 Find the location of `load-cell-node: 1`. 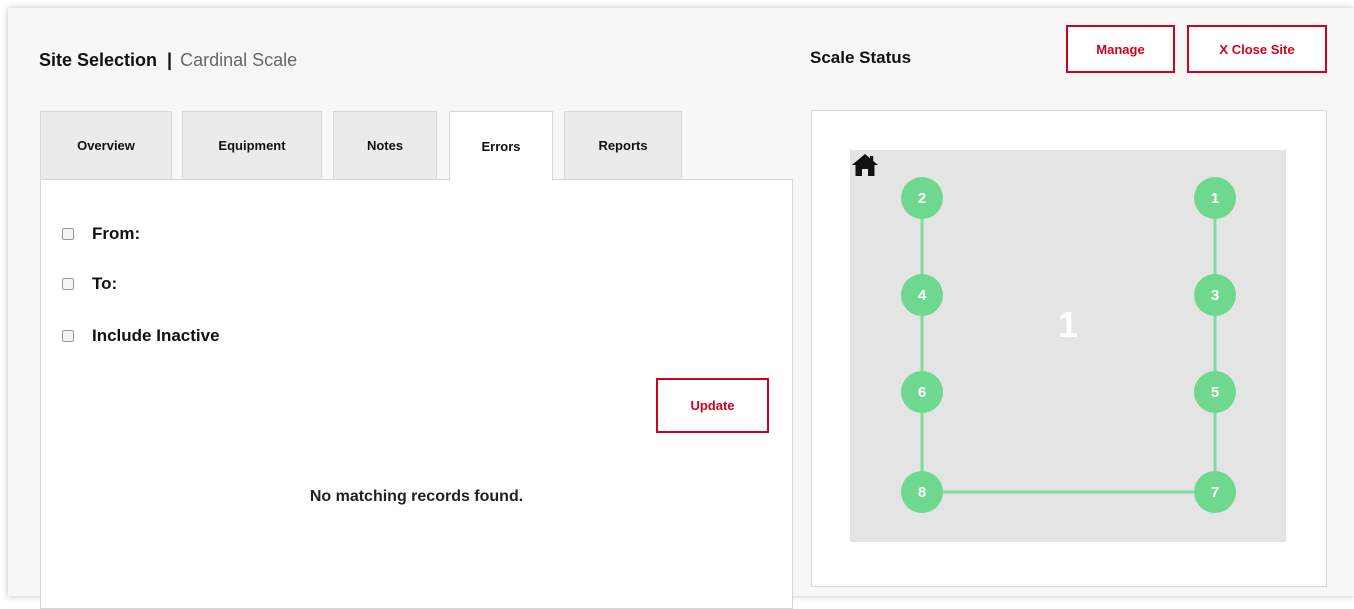

load-cell-node: 1 is located at coordinates (1215, 198).